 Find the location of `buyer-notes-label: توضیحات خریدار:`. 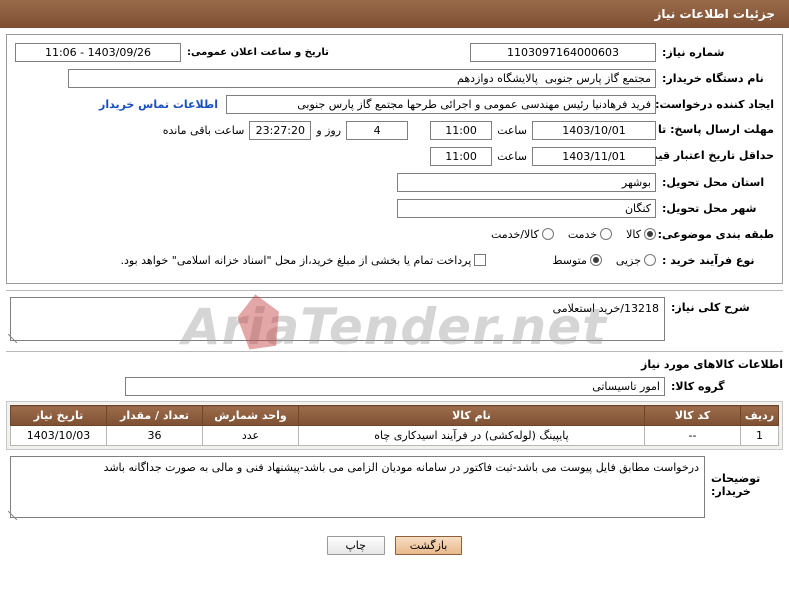

buyer-notes-label: توضیحات خریدار: is located at coordinates (736, 485).